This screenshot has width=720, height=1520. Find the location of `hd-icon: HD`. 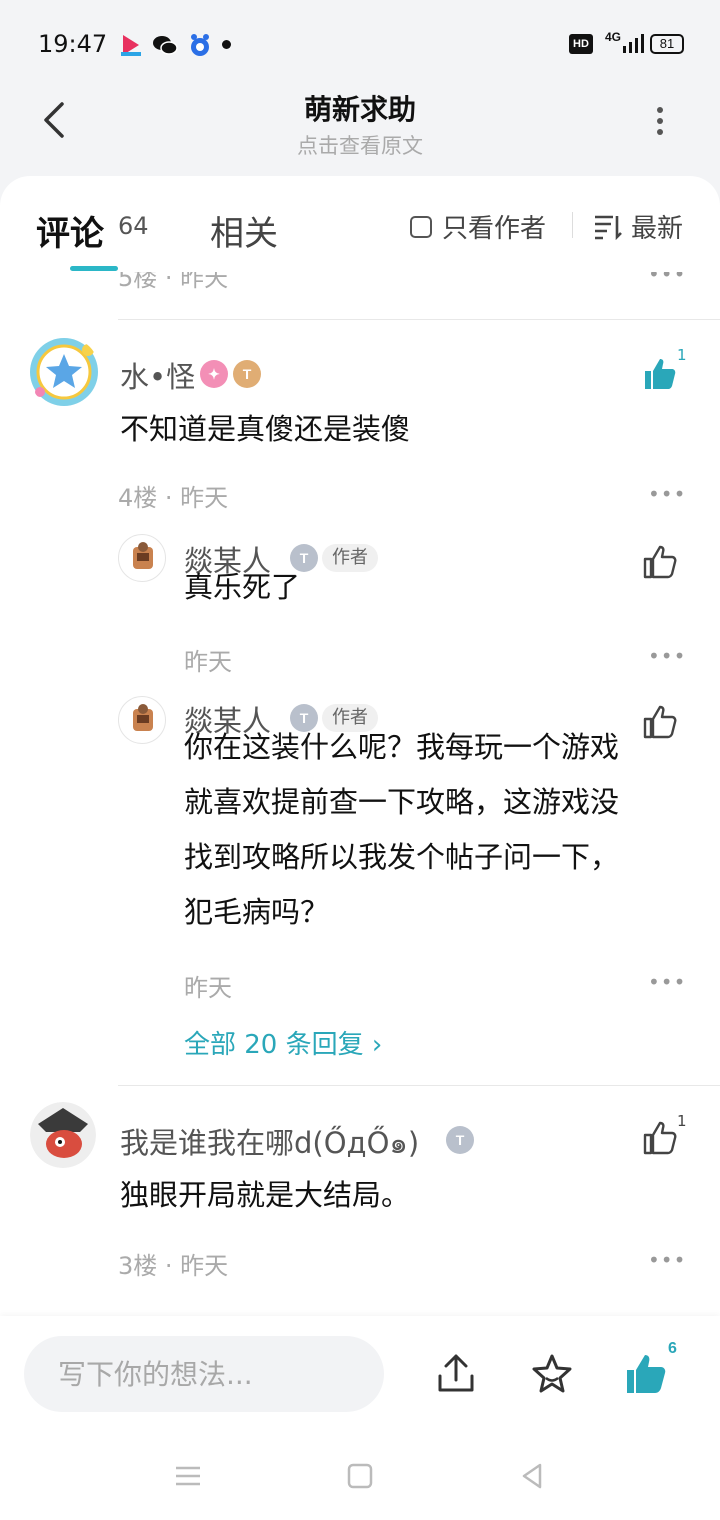

hd-icon: HD is located at coordinates (581, 44).